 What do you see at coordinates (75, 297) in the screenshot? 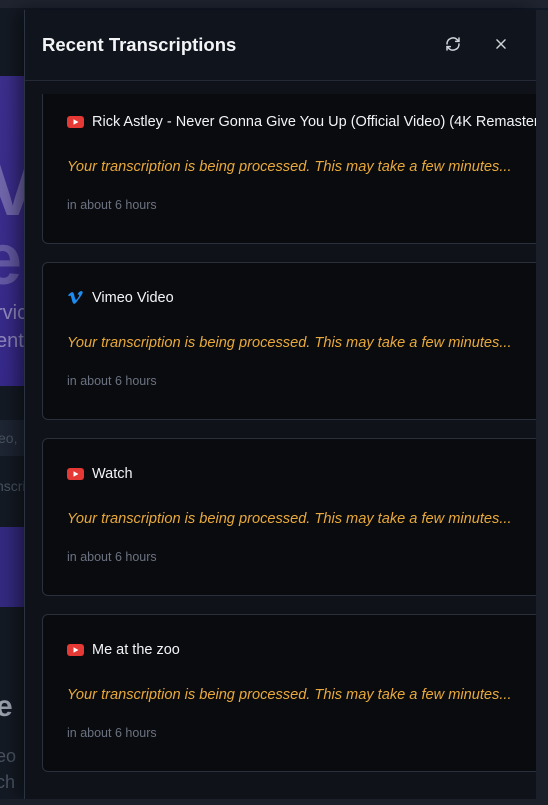
I see `vimeo-icon` at bounding box center [75, 297].